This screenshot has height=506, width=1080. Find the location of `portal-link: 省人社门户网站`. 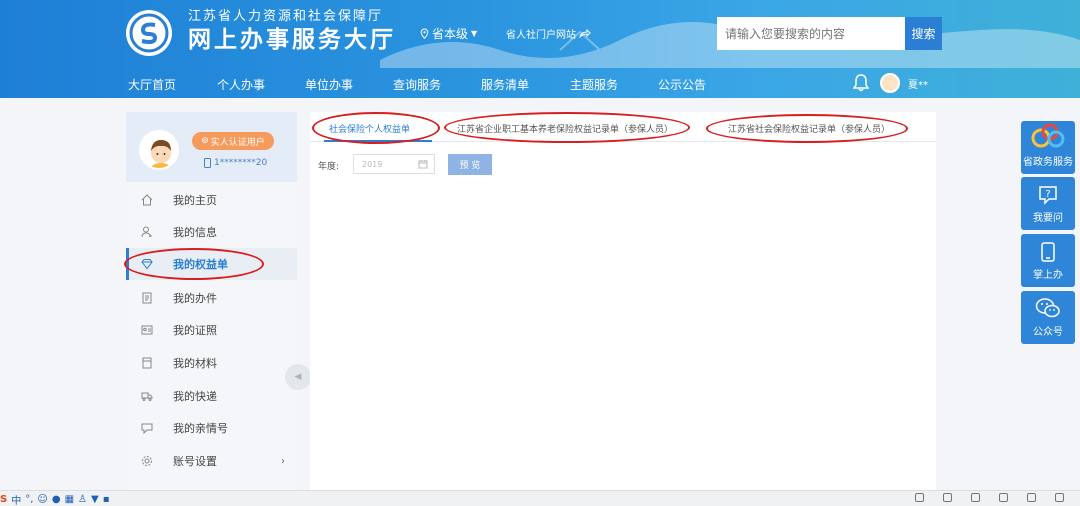

portal-link: 省人社门户网站 is located at coordinates (548, 33).